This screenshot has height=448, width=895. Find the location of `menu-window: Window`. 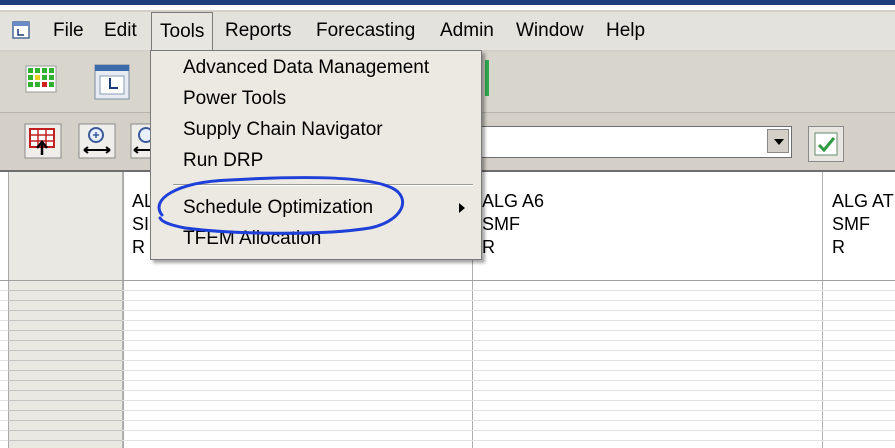

menu-window: Window is located at coordinates (550, 31).